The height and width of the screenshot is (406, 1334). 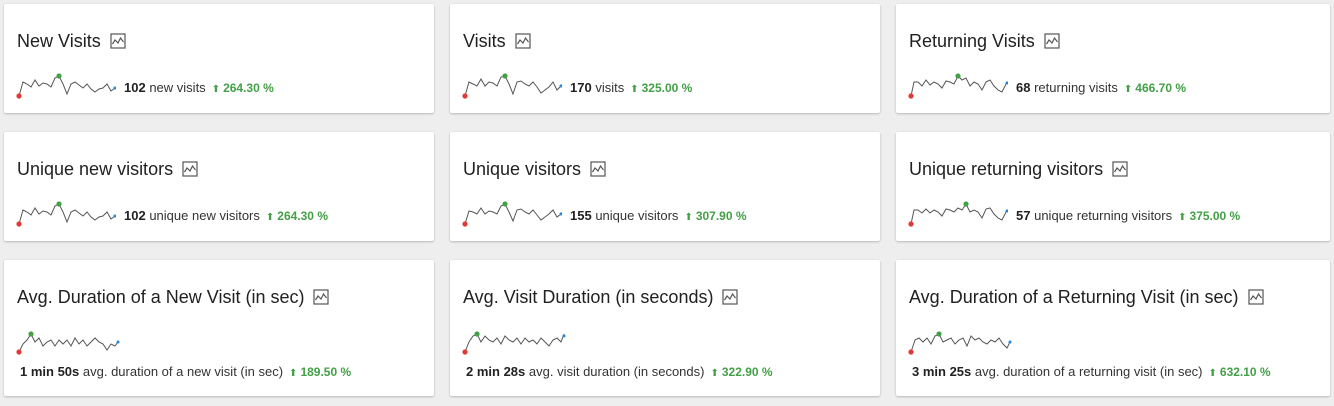 I want to click on metric-value: 3 min 25s, so click(x=942, y=371).